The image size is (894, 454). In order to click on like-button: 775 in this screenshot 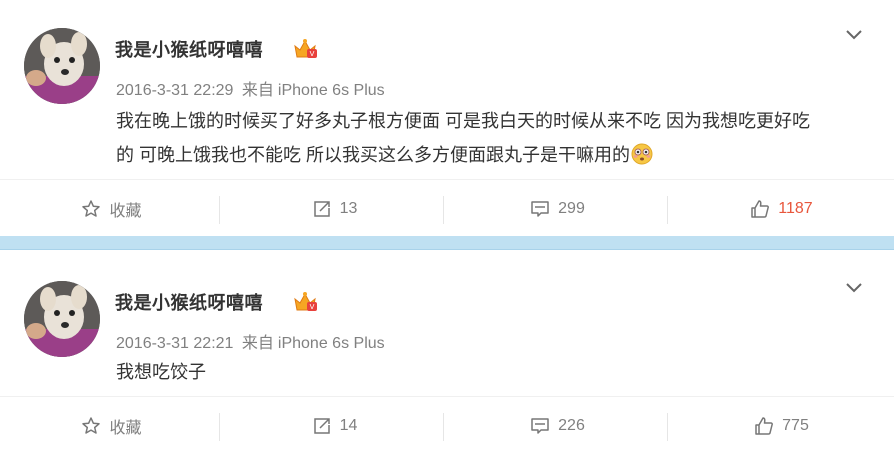, I will do `click(781, 425)`.